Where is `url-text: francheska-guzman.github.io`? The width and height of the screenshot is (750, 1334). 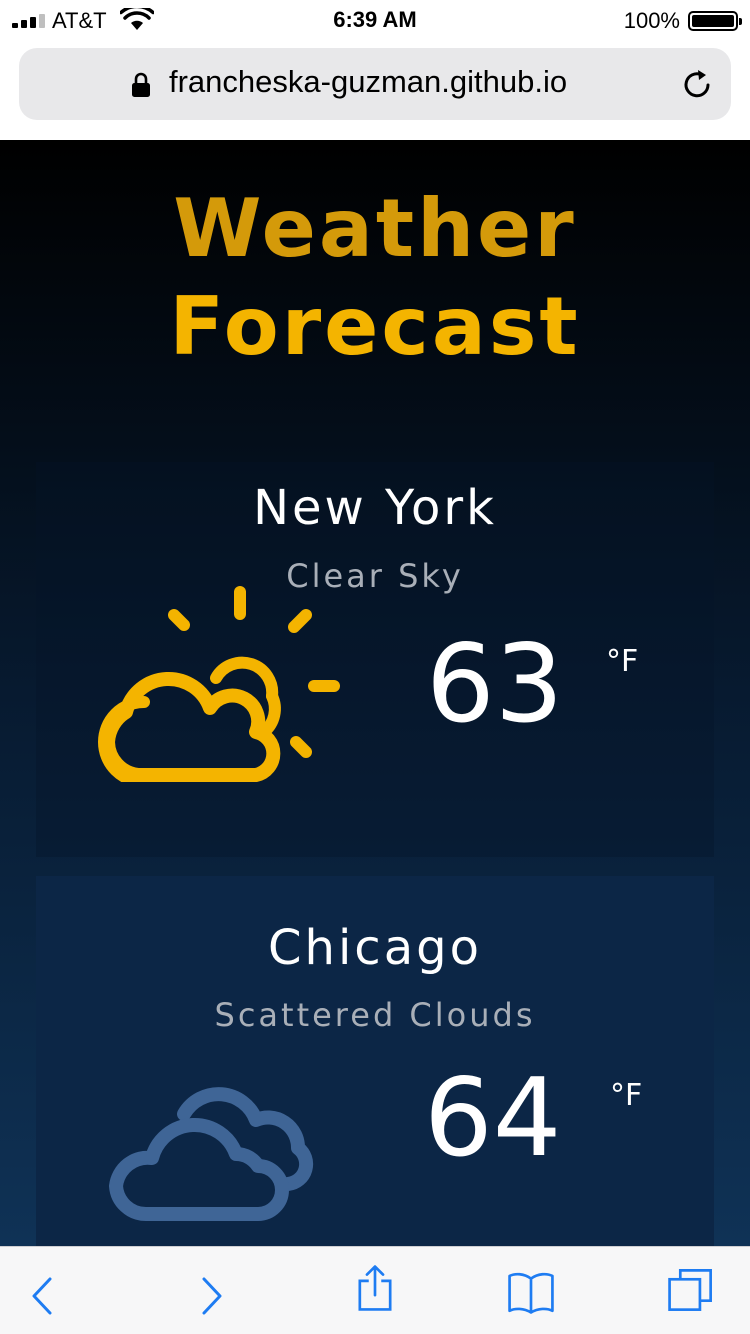 url-text: francheska-guzman.github.io is located at coordinates (368, 82).